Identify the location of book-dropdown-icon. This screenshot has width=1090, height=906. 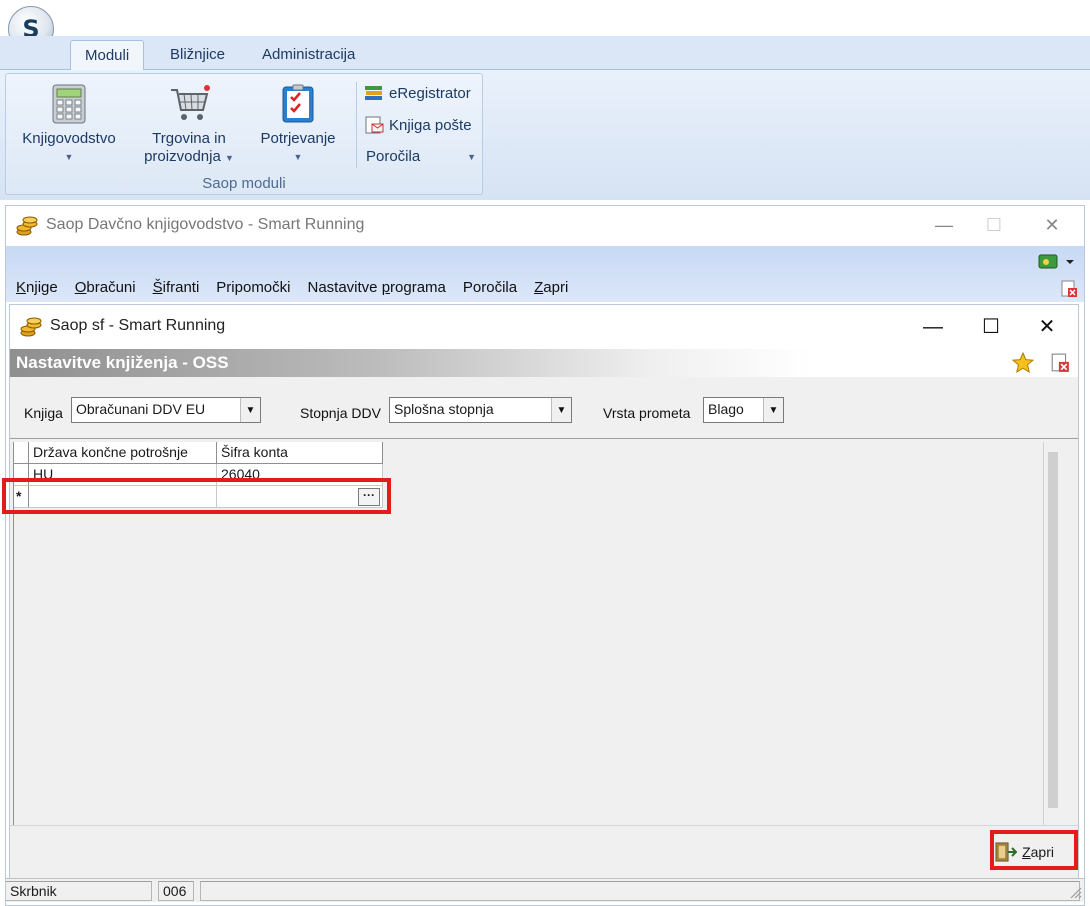
(1056, 262).